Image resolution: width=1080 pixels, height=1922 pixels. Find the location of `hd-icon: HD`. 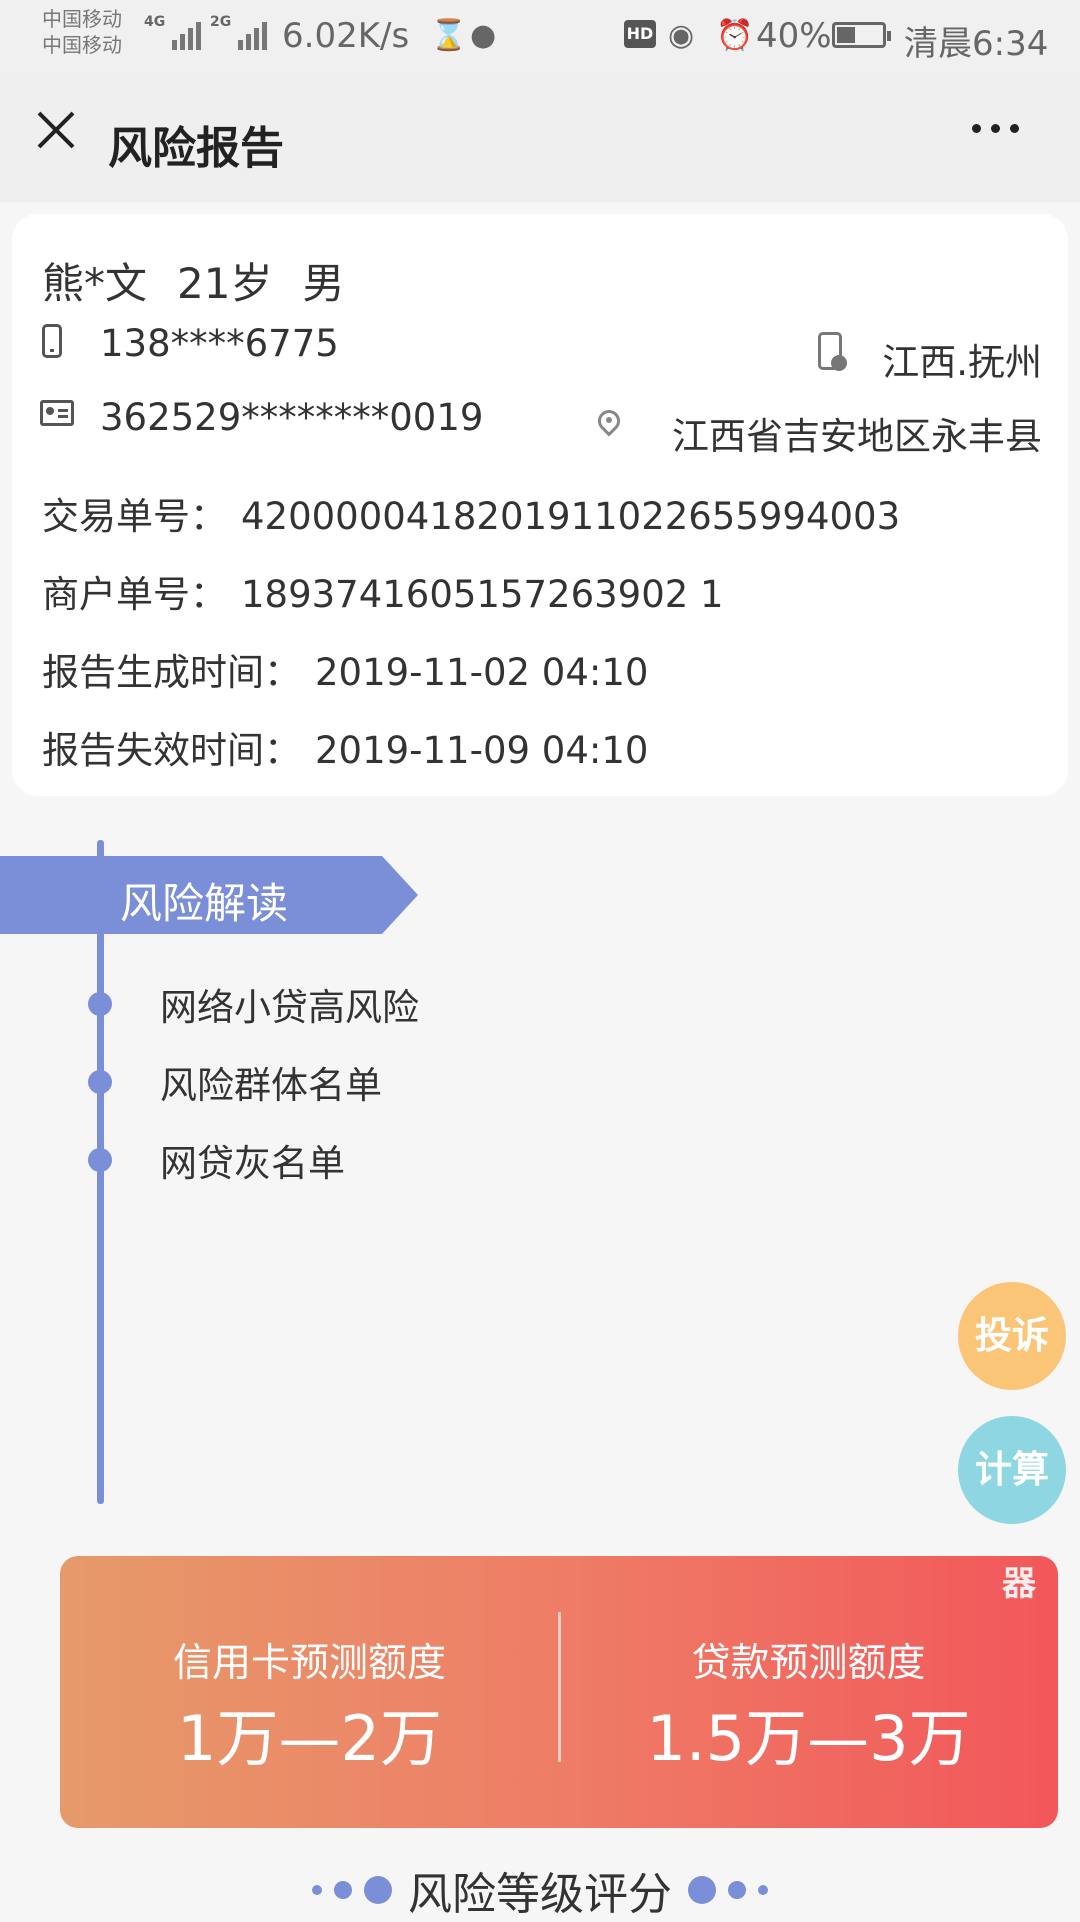

hd-icon: HD is located at coordinates (640, 34).